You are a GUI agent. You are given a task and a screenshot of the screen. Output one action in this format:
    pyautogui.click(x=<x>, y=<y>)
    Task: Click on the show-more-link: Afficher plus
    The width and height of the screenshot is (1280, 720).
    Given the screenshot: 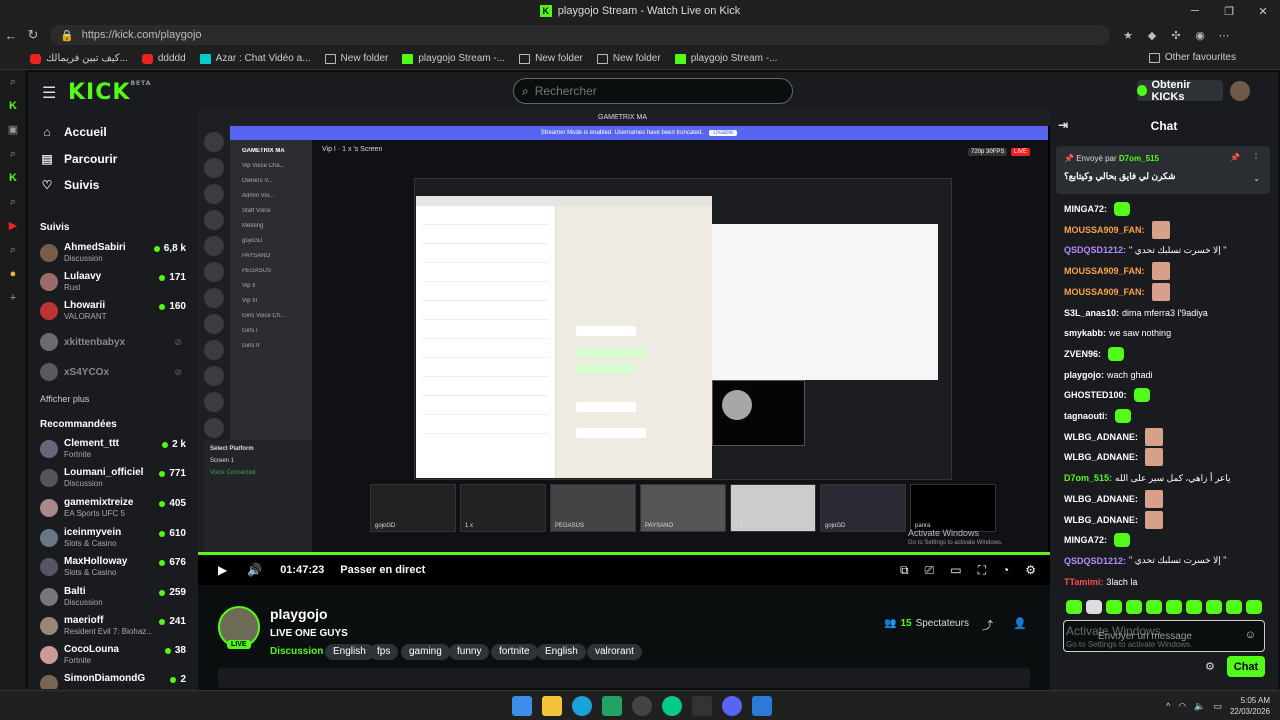 What is the action you would take?
    pyautogui.click(x=64, y=399)
    